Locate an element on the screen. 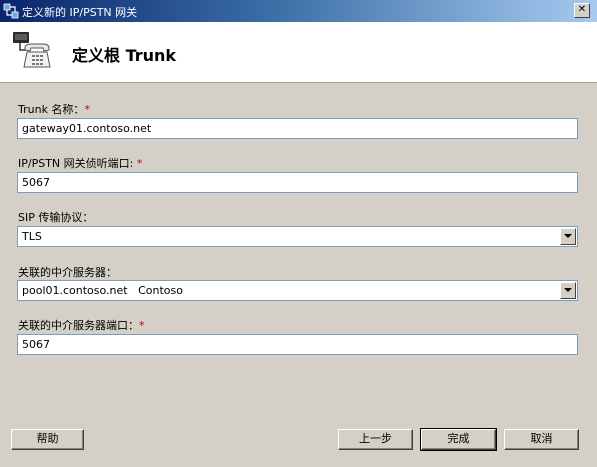 This screenshot has height=467, width=597. trunk-name-input: gateway01.contoso.net is located at coordinates (297, 128).